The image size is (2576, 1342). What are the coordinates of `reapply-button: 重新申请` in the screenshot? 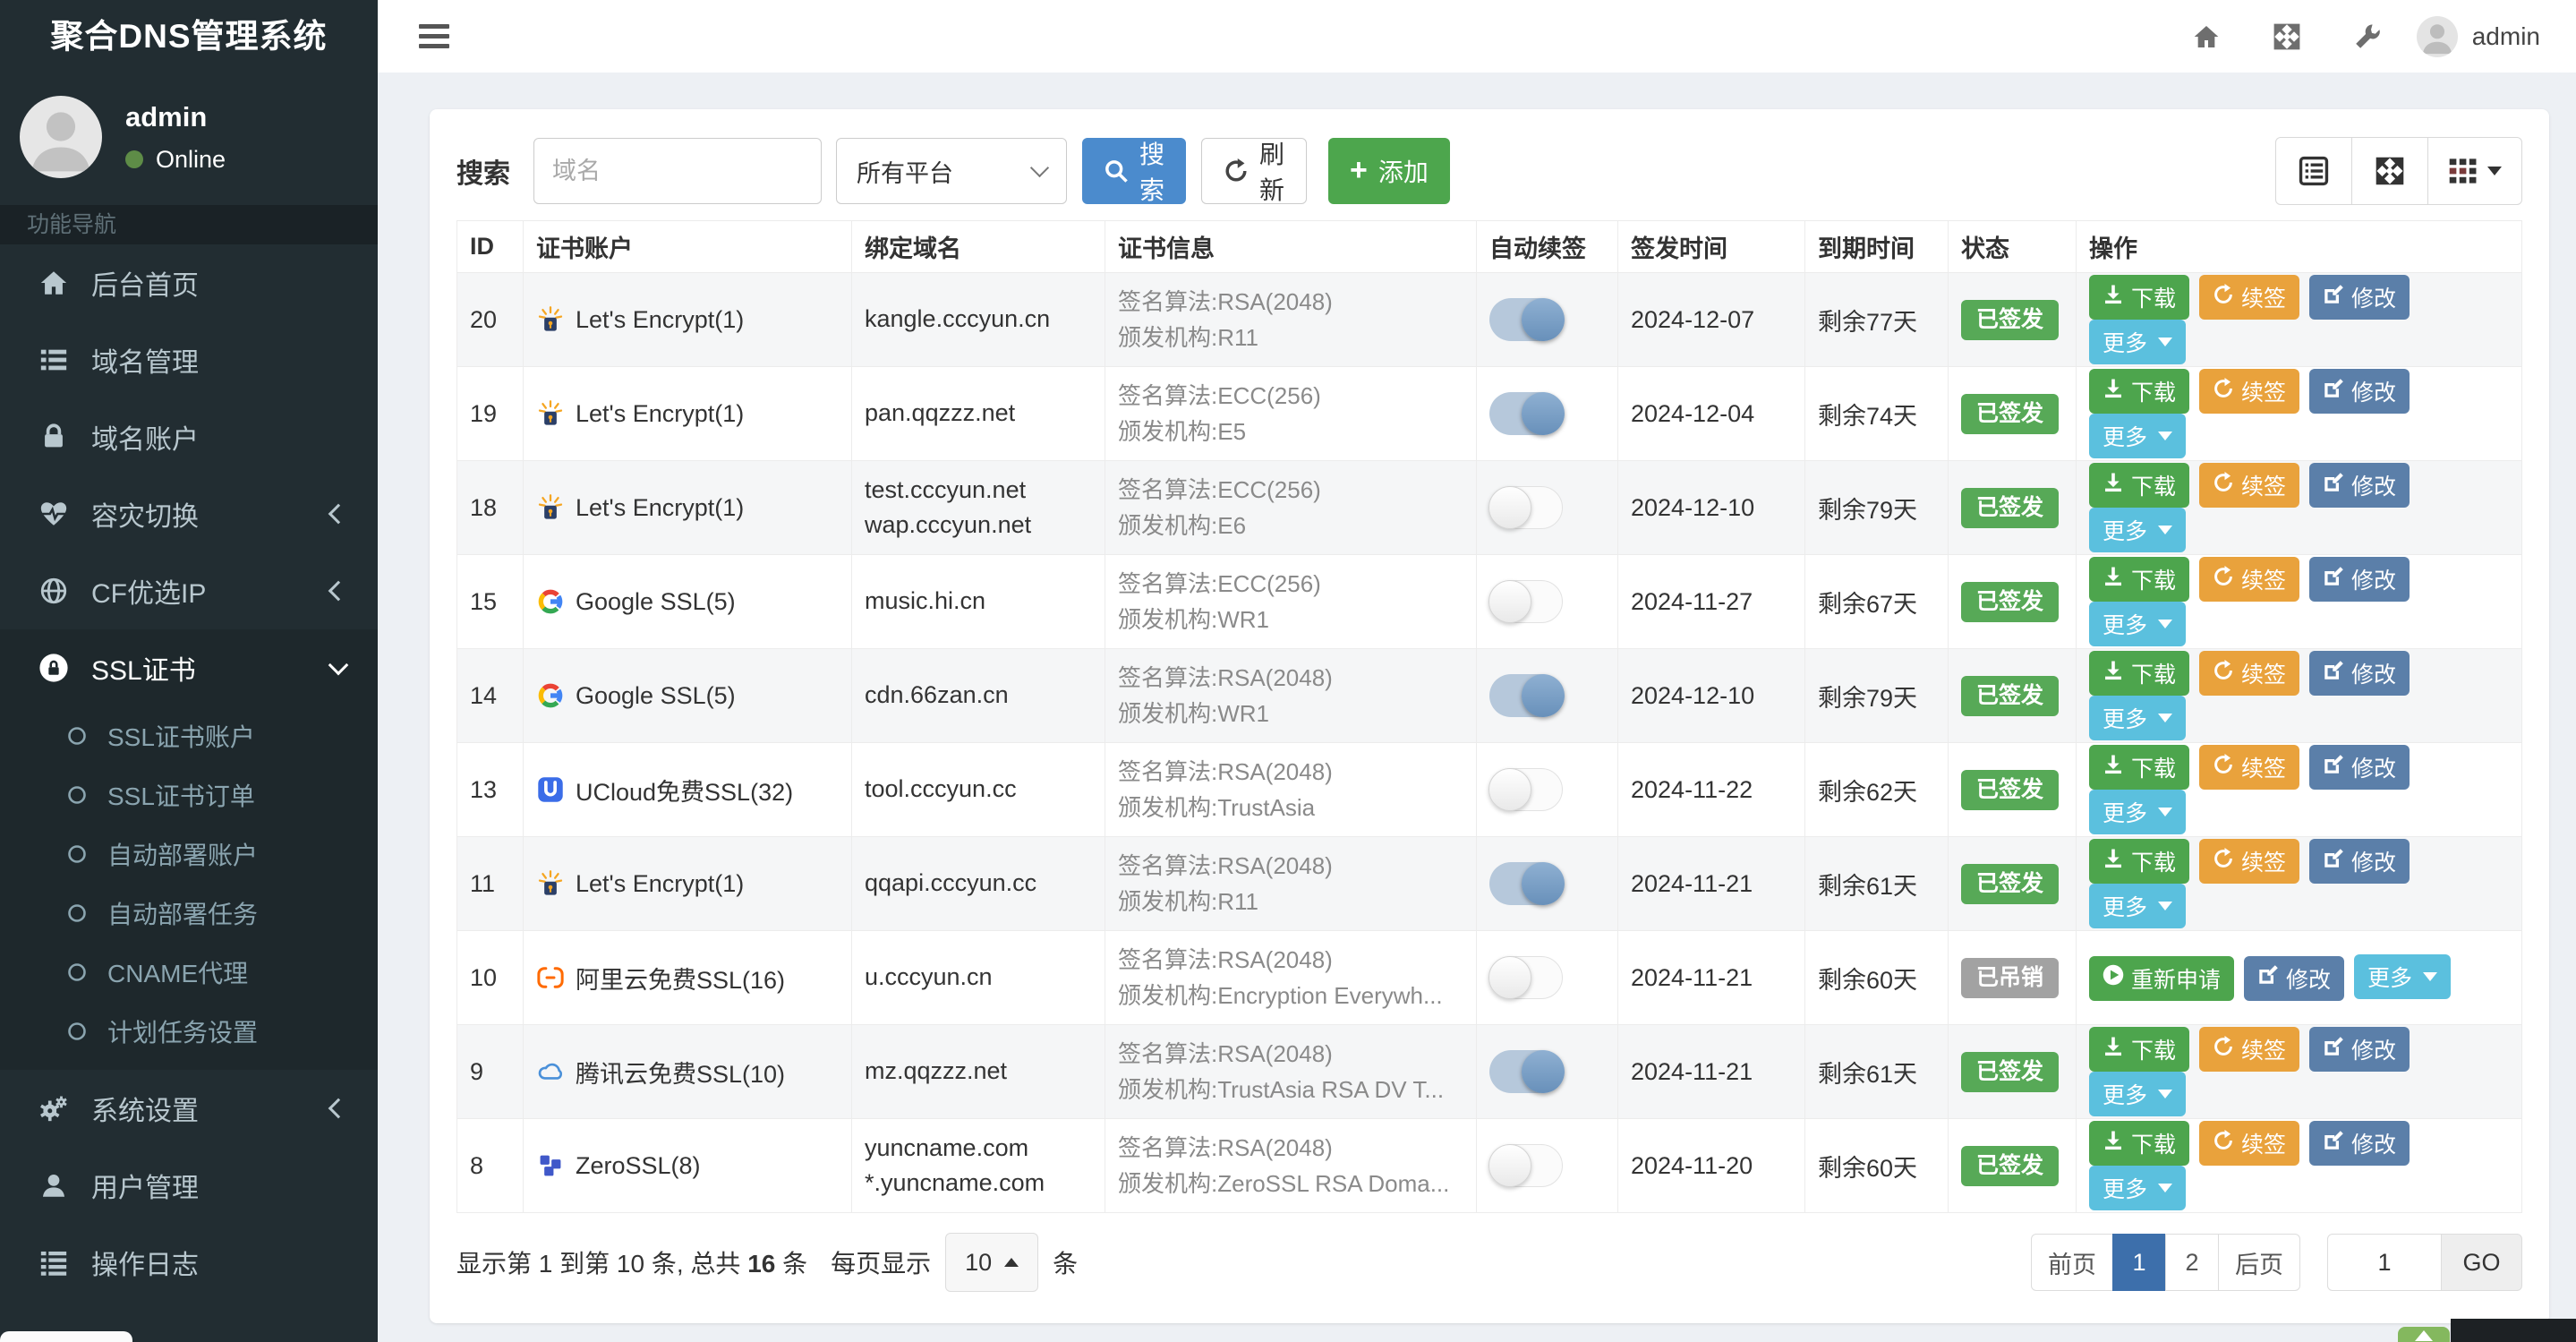 It's located at (2162, 978).